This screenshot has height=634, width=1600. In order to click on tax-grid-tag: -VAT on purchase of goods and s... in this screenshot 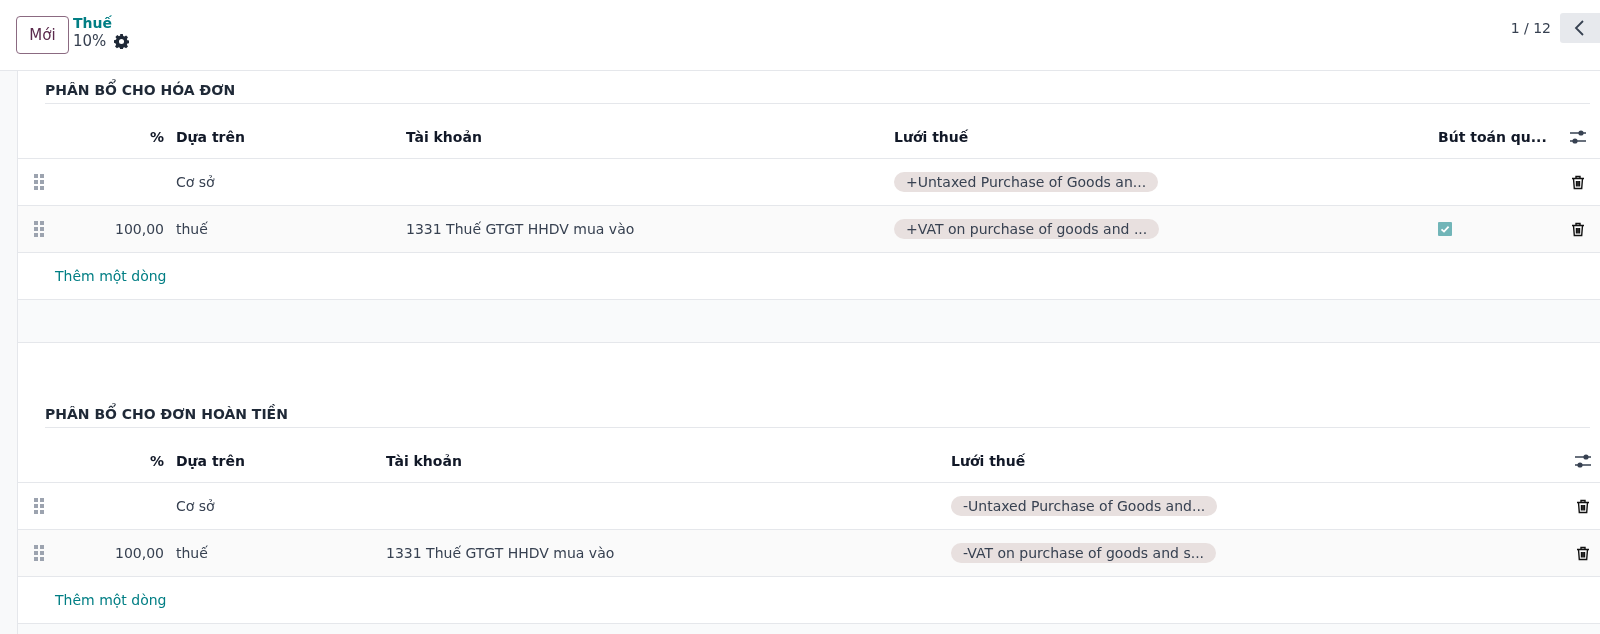, I will do `click(1084, 553)`.